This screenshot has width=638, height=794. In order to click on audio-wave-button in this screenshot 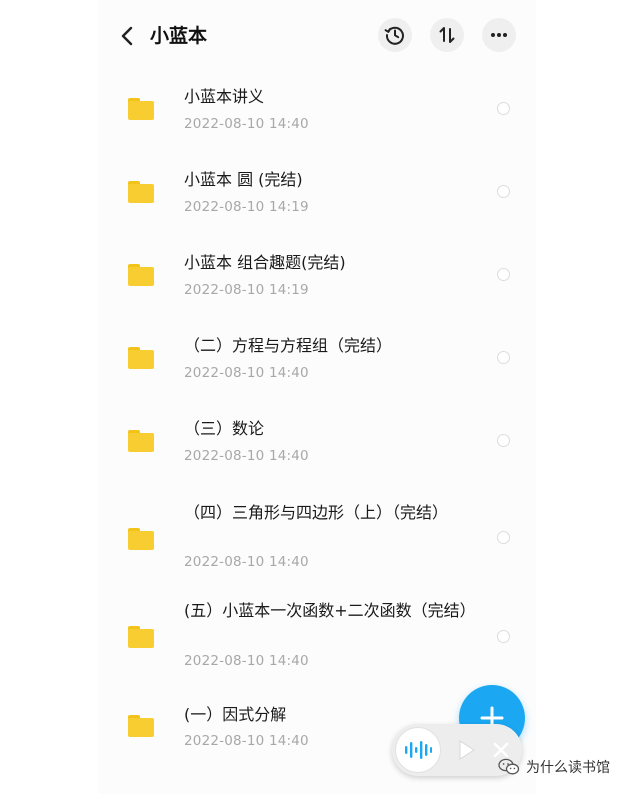, I will do `click(418, 750)`.